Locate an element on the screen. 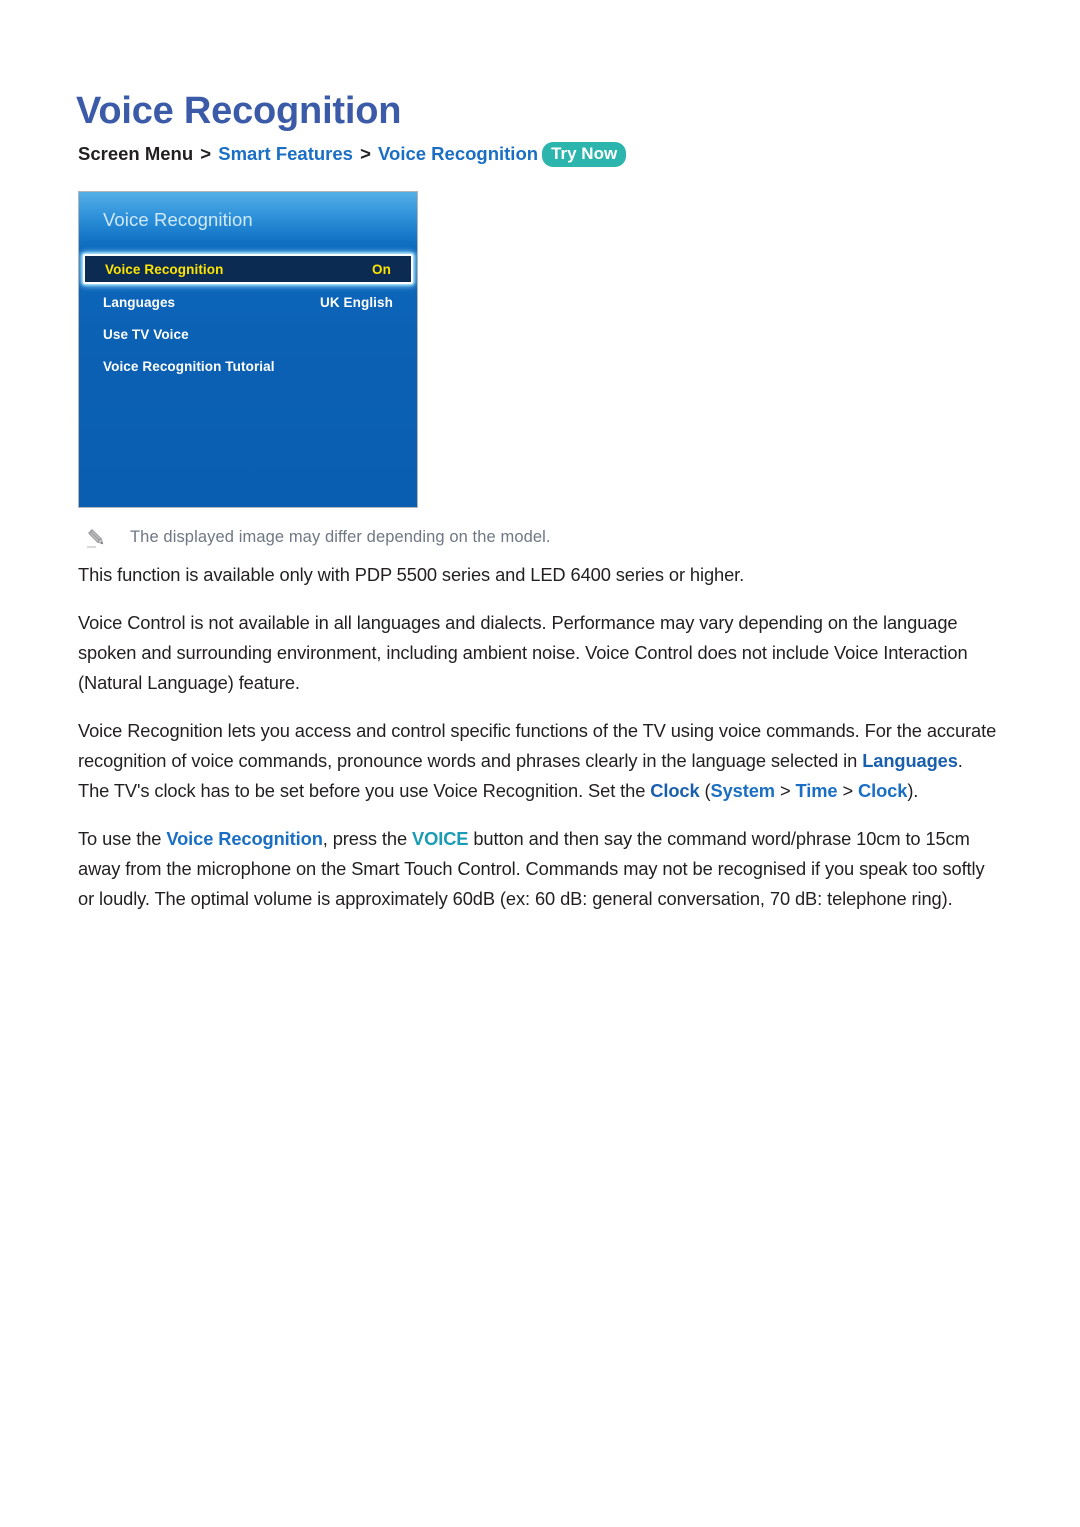  link-clock-path: Clock is located at coordinates (882, 790).